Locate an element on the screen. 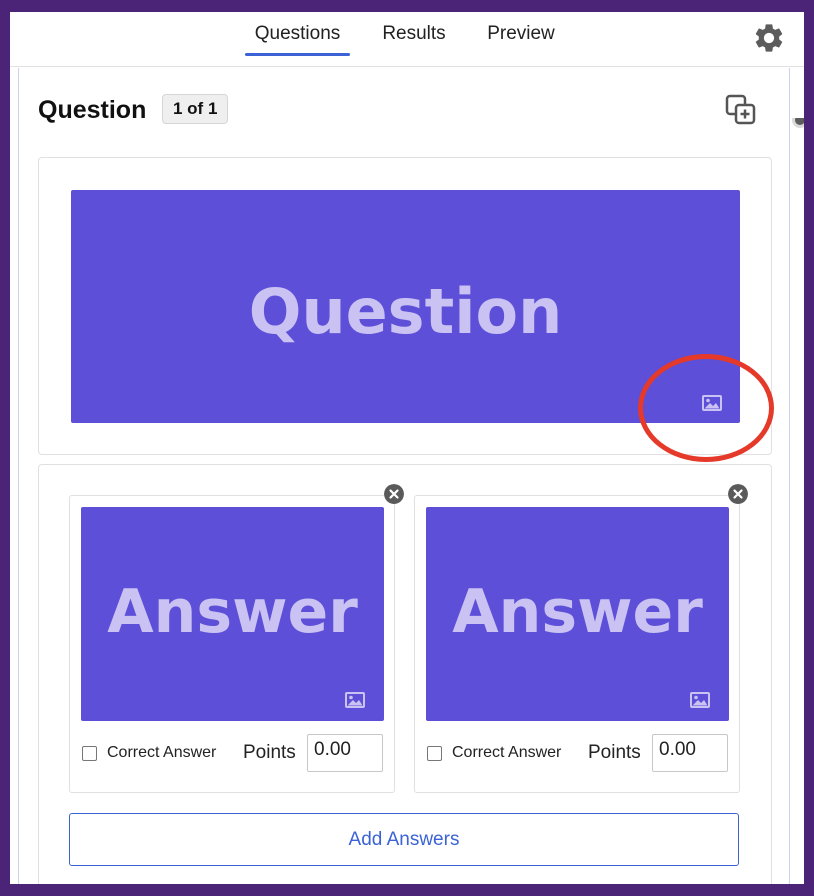  scroll-handle is located at coordinates (797, 125).